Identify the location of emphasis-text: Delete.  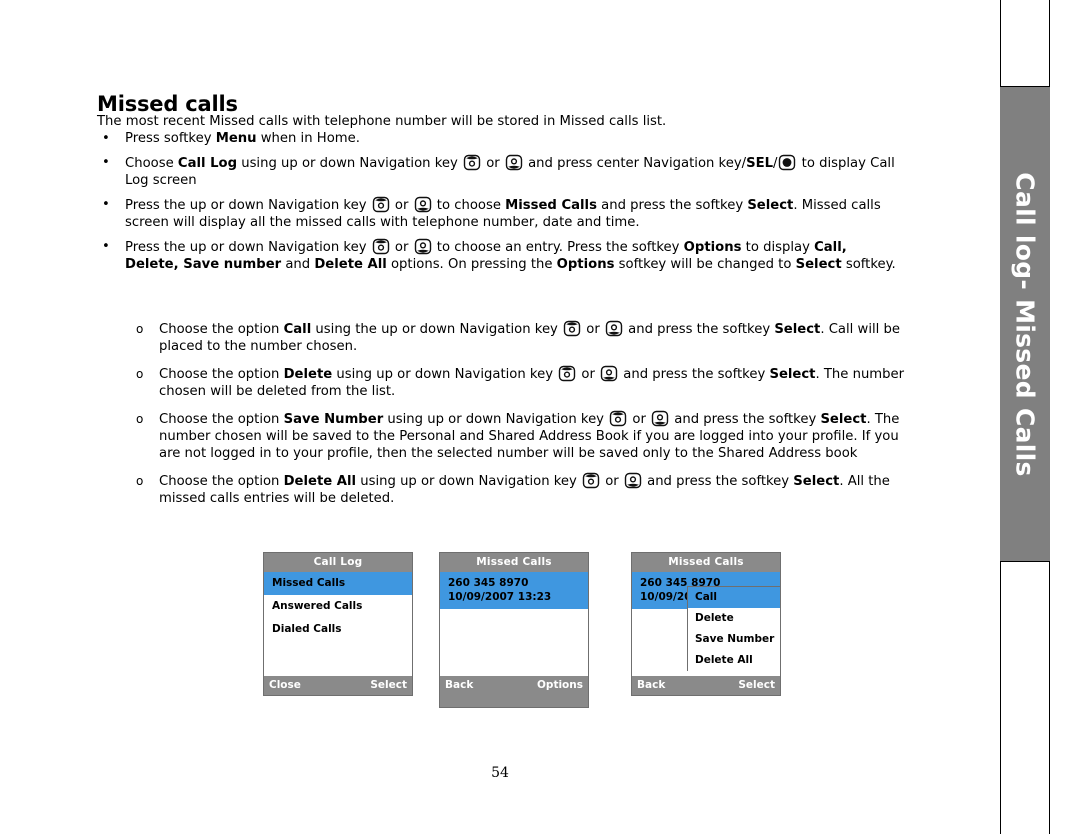
(308, 374).